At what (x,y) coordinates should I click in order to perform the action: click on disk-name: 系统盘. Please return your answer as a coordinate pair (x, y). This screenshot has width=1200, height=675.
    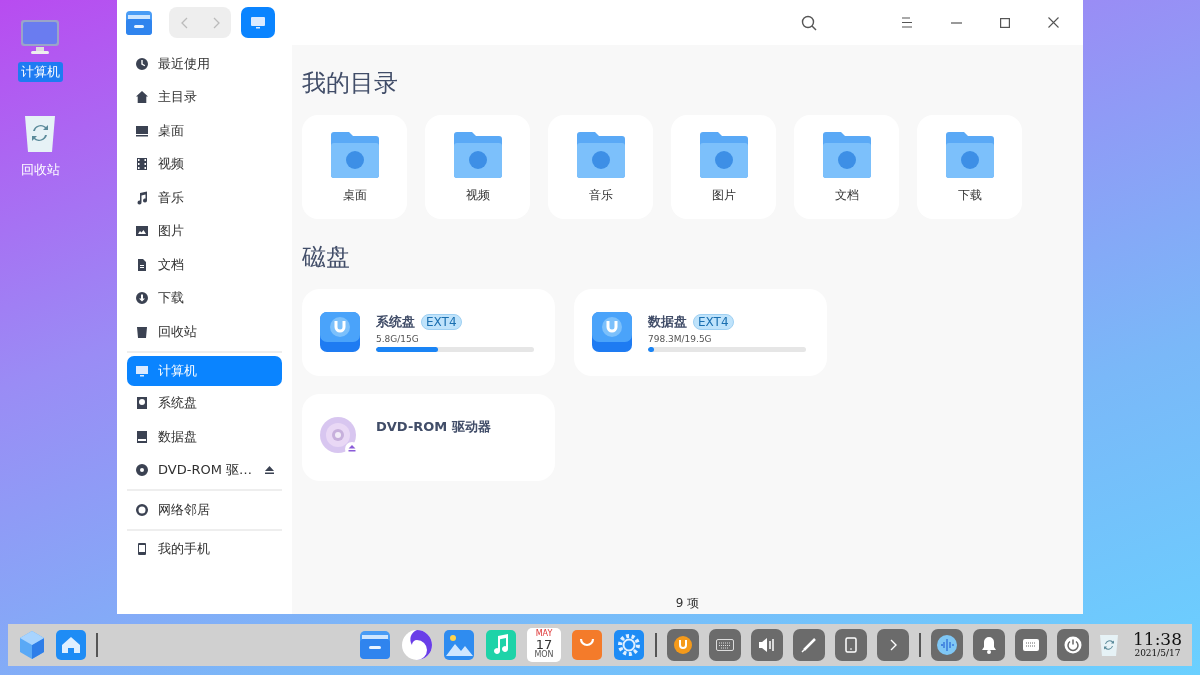
    Looking at the image, I should click on (395, 322).